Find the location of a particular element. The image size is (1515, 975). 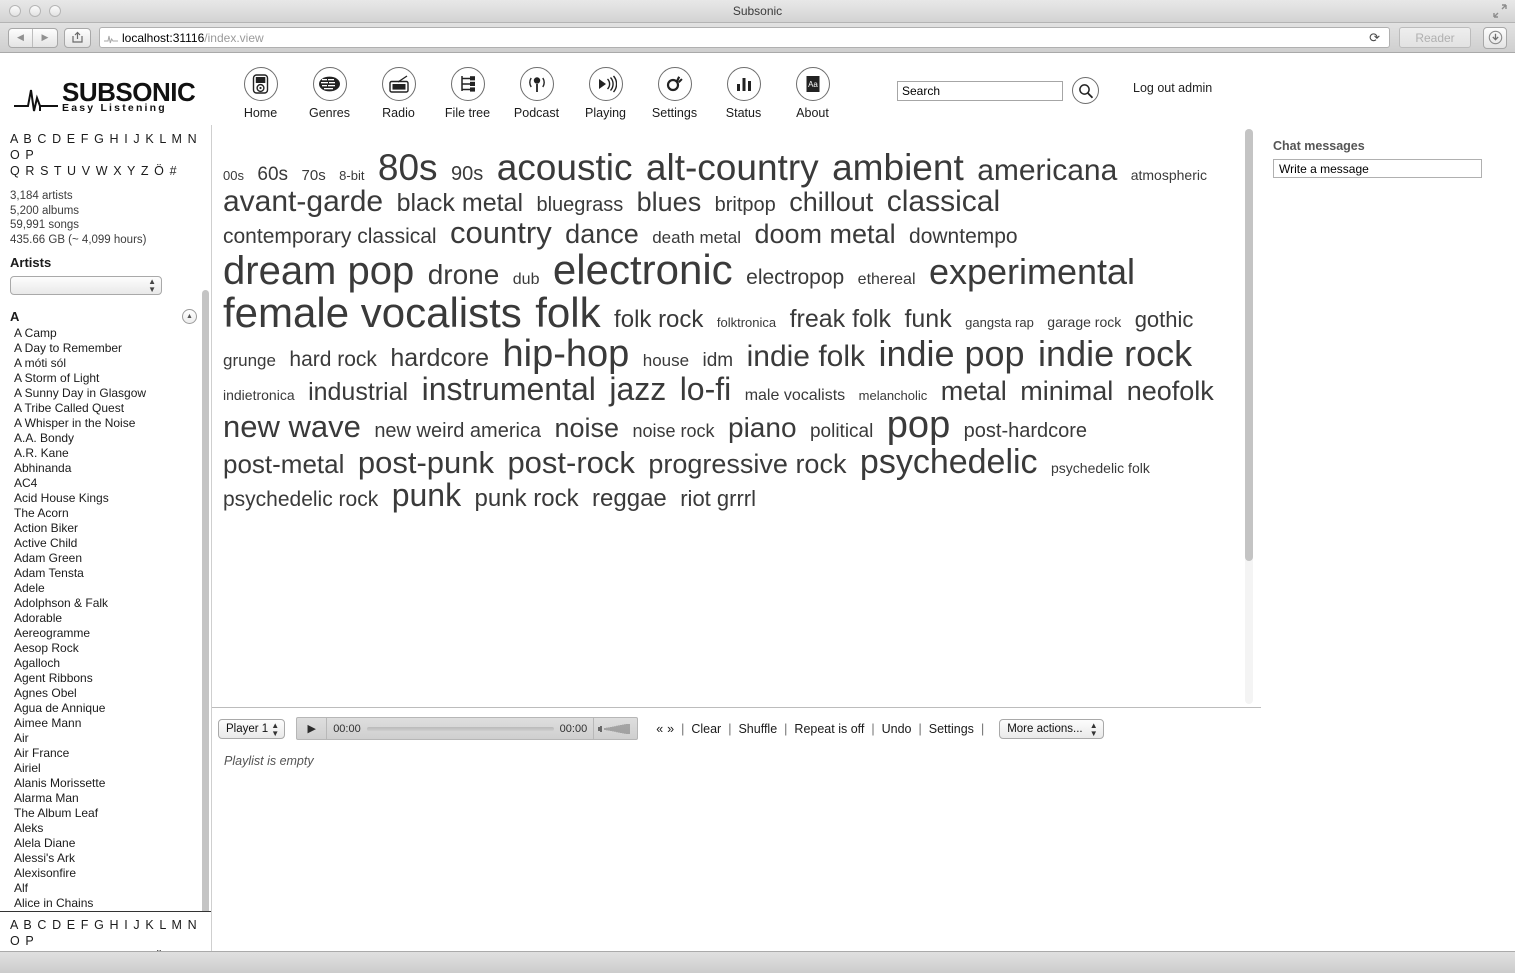

artist-link: Air France is located at coordinates (112, 753).